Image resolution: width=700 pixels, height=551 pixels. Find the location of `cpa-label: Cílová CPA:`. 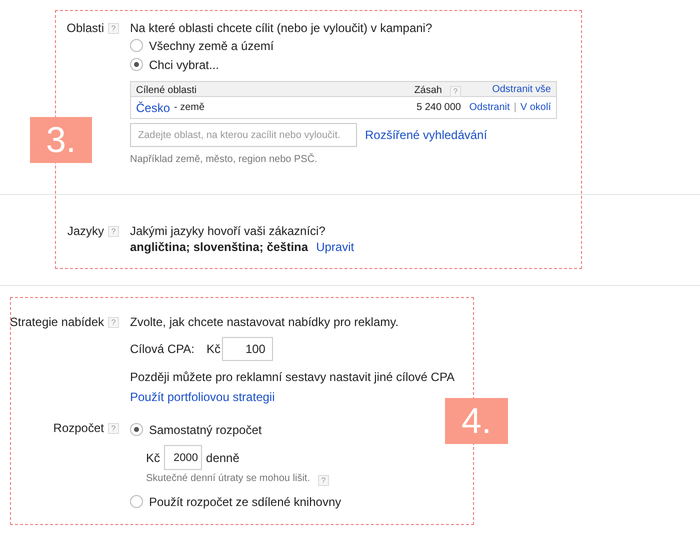

cpa-label: Cílová CPA: is located at coordinates (162, 349).